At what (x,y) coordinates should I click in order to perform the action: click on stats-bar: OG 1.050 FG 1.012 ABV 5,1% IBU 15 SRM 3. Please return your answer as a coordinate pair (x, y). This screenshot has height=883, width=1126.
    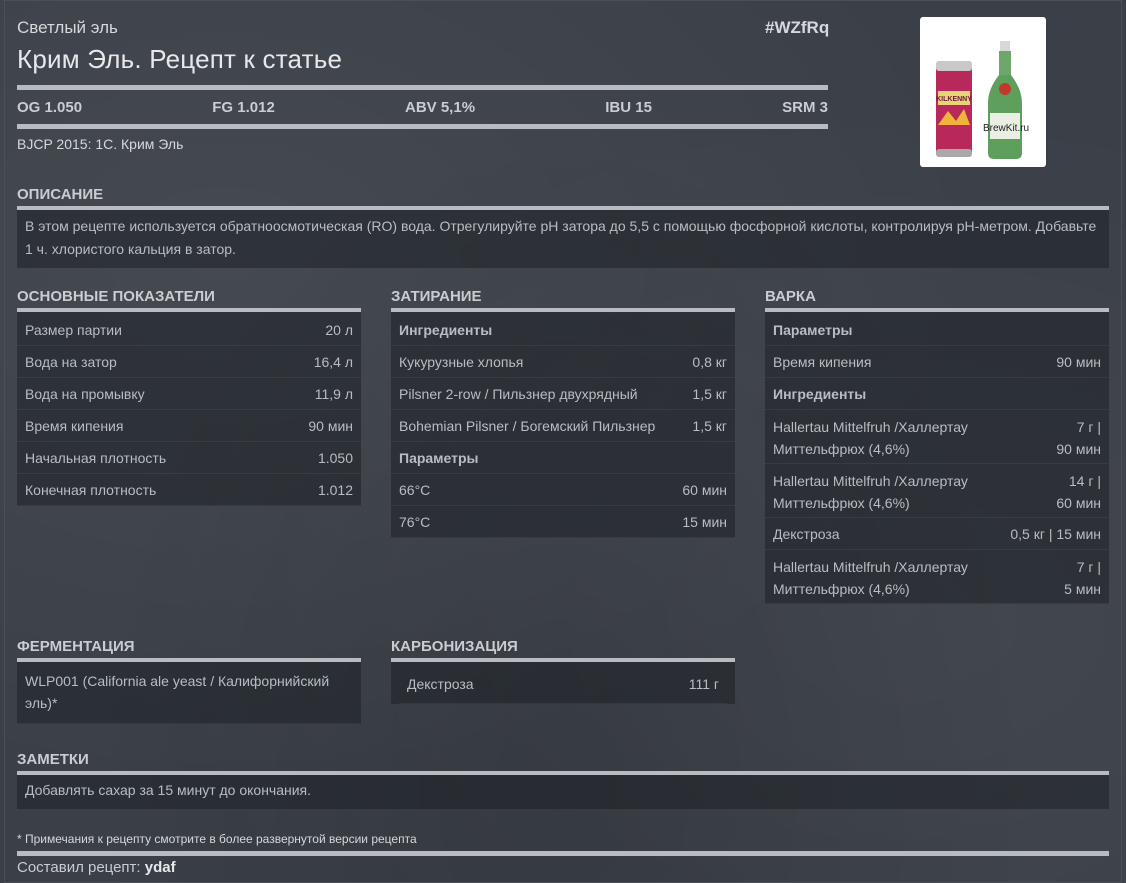
    Looking at the image, I should click on (422, 107).